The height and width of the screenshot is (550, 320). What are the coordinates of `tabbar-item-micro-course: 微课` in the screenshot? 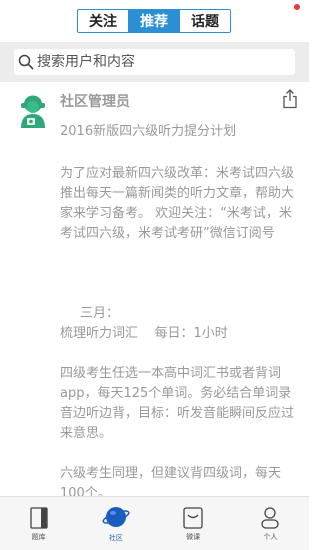 It's located at (193, 523).